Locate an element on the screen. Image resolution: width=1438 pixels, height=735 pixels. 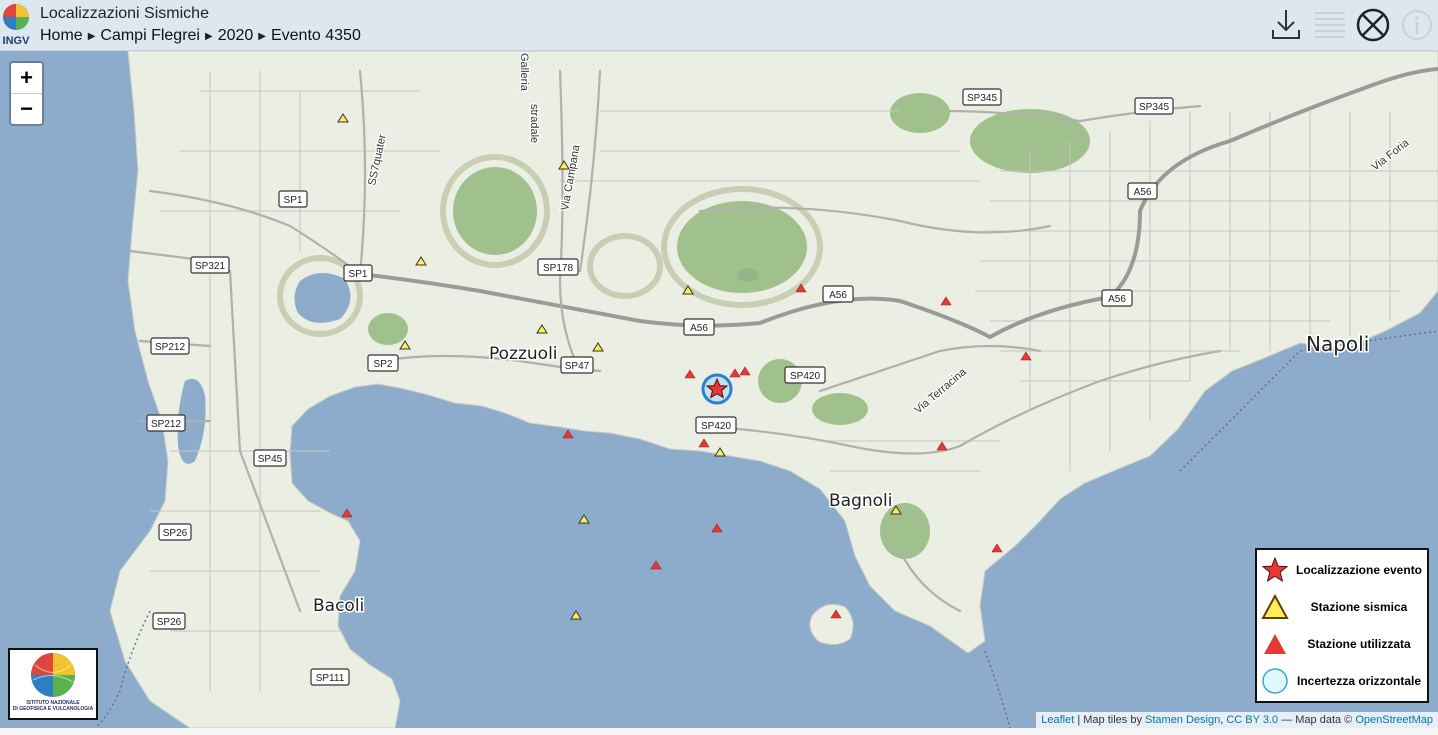
zoom-out-button: − is located at coordinates (26, 108).